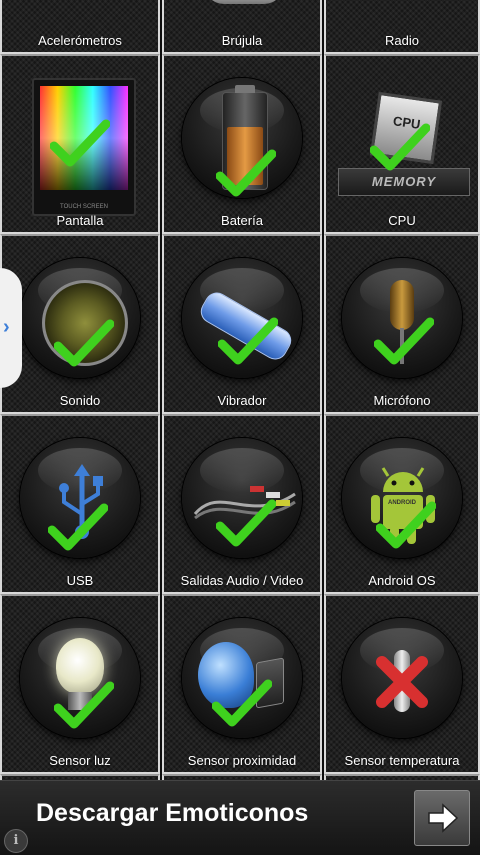 This screenshot has height=855, width=480. I want to click on ad-text: Descargar Emoticonos, so click(172, 813).